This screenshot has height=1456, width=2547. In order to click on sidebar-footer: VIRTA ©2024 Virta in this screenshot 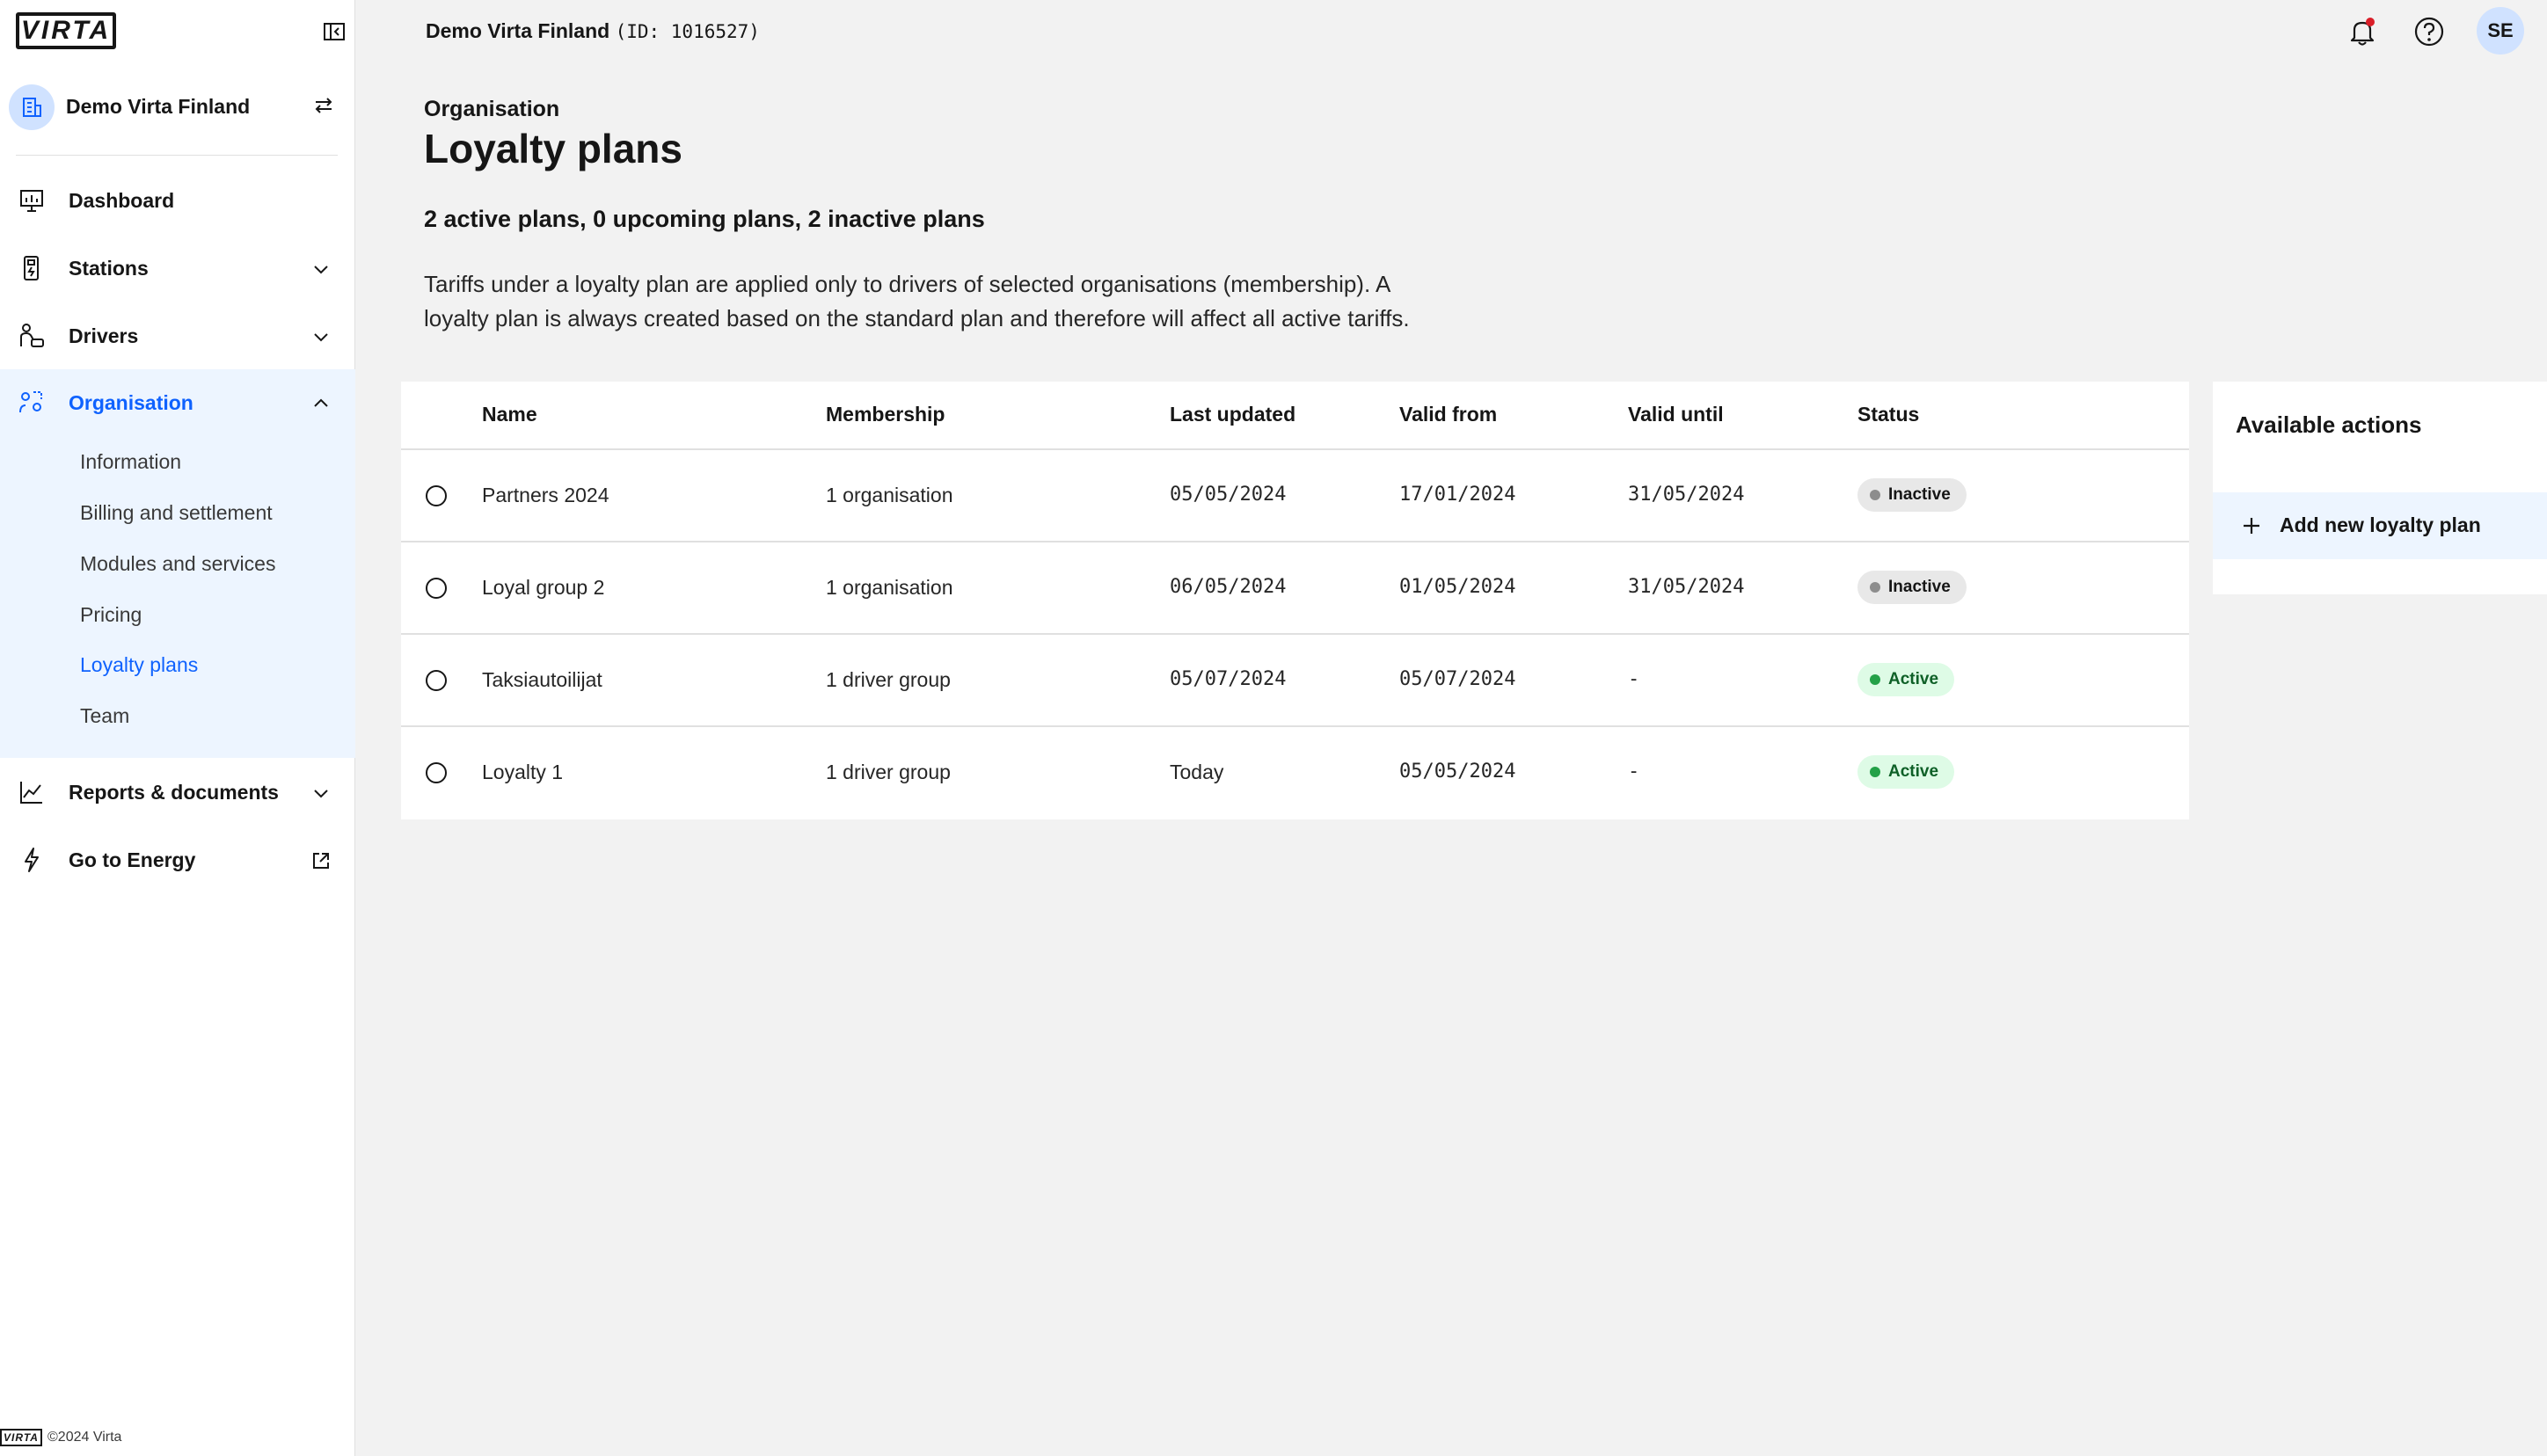, I will do `click(60, 1437)`.